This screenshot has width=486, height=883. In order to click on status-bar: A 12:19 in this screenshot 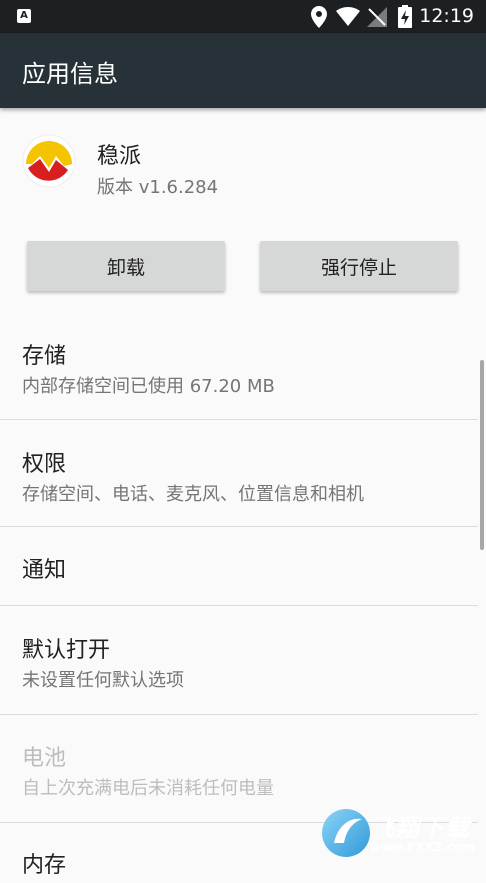, I will do `click(243, 16)`.